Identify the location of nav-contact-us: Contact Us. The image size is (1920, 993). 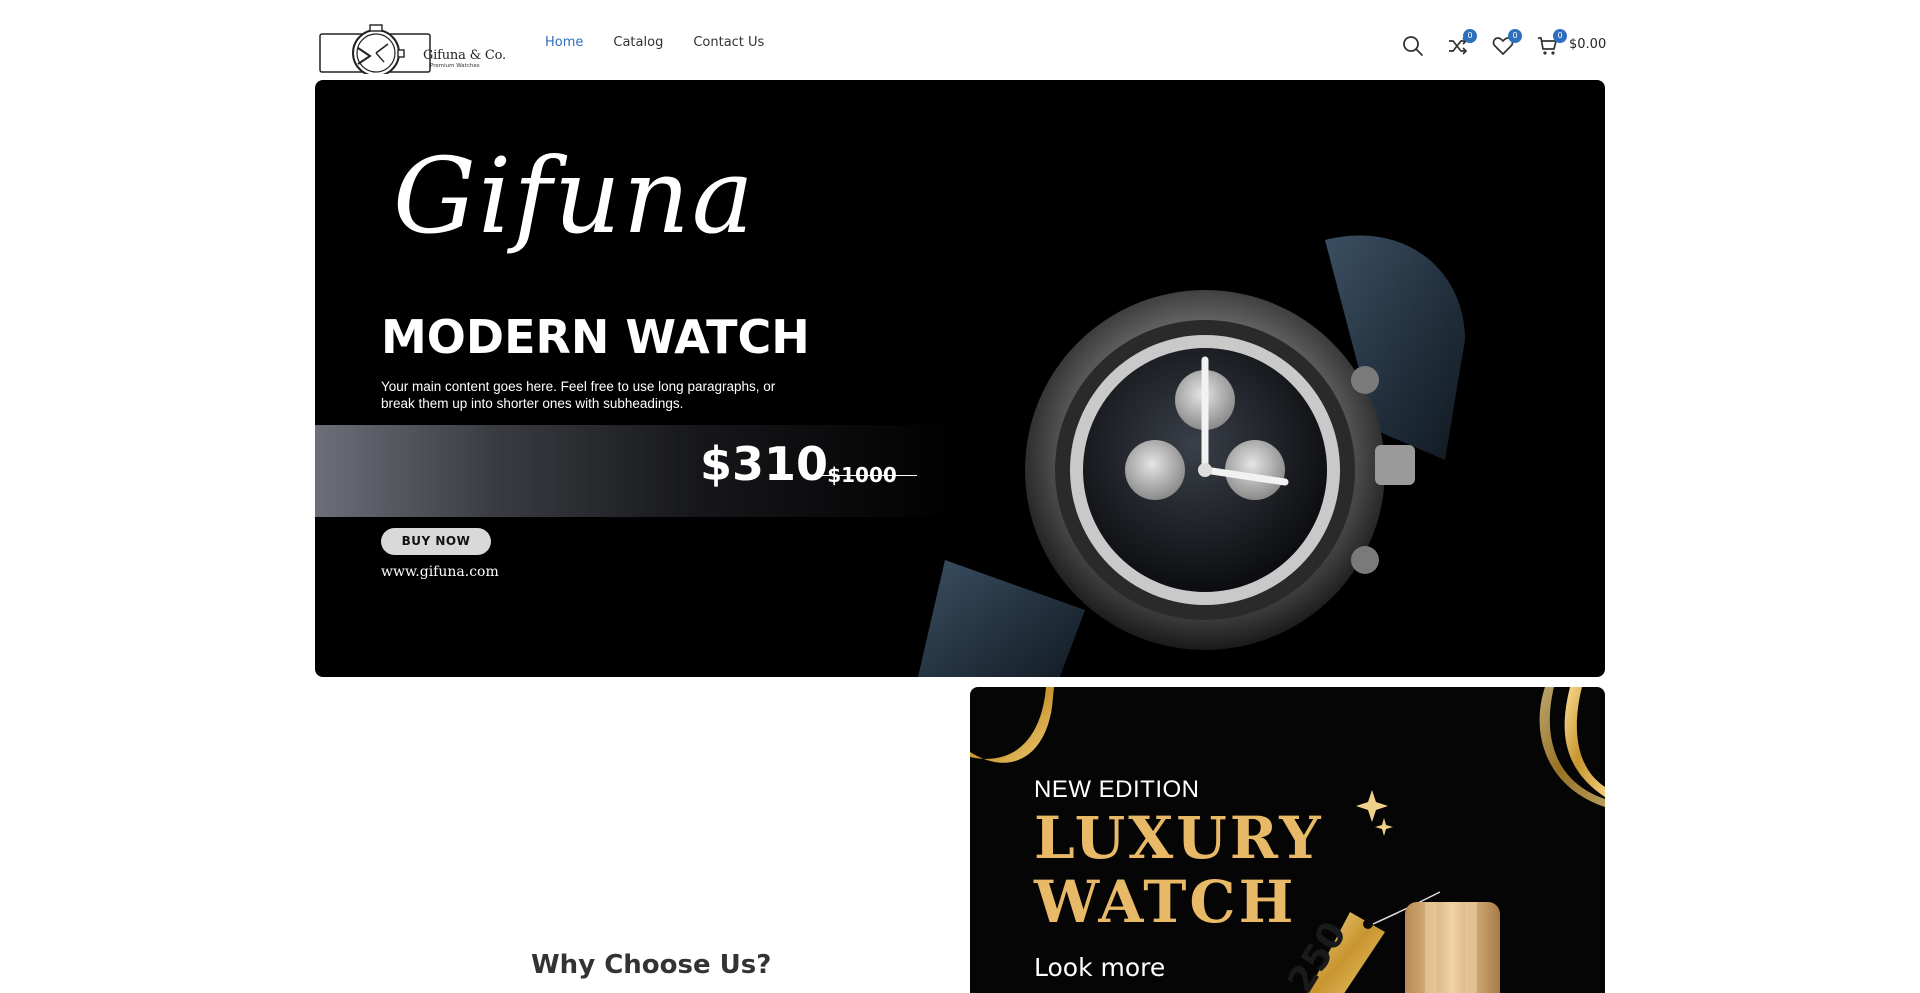
(728, 42).